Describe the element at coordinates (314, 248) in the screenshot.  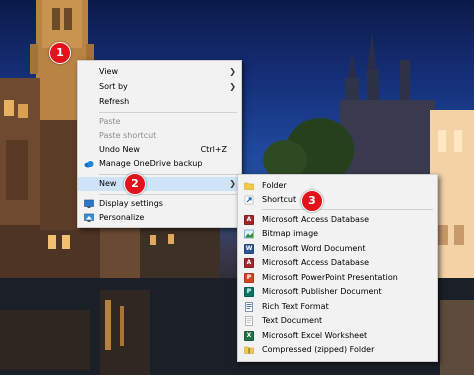
I see `submenu-item-label: Microsoft Word Document` at that location.